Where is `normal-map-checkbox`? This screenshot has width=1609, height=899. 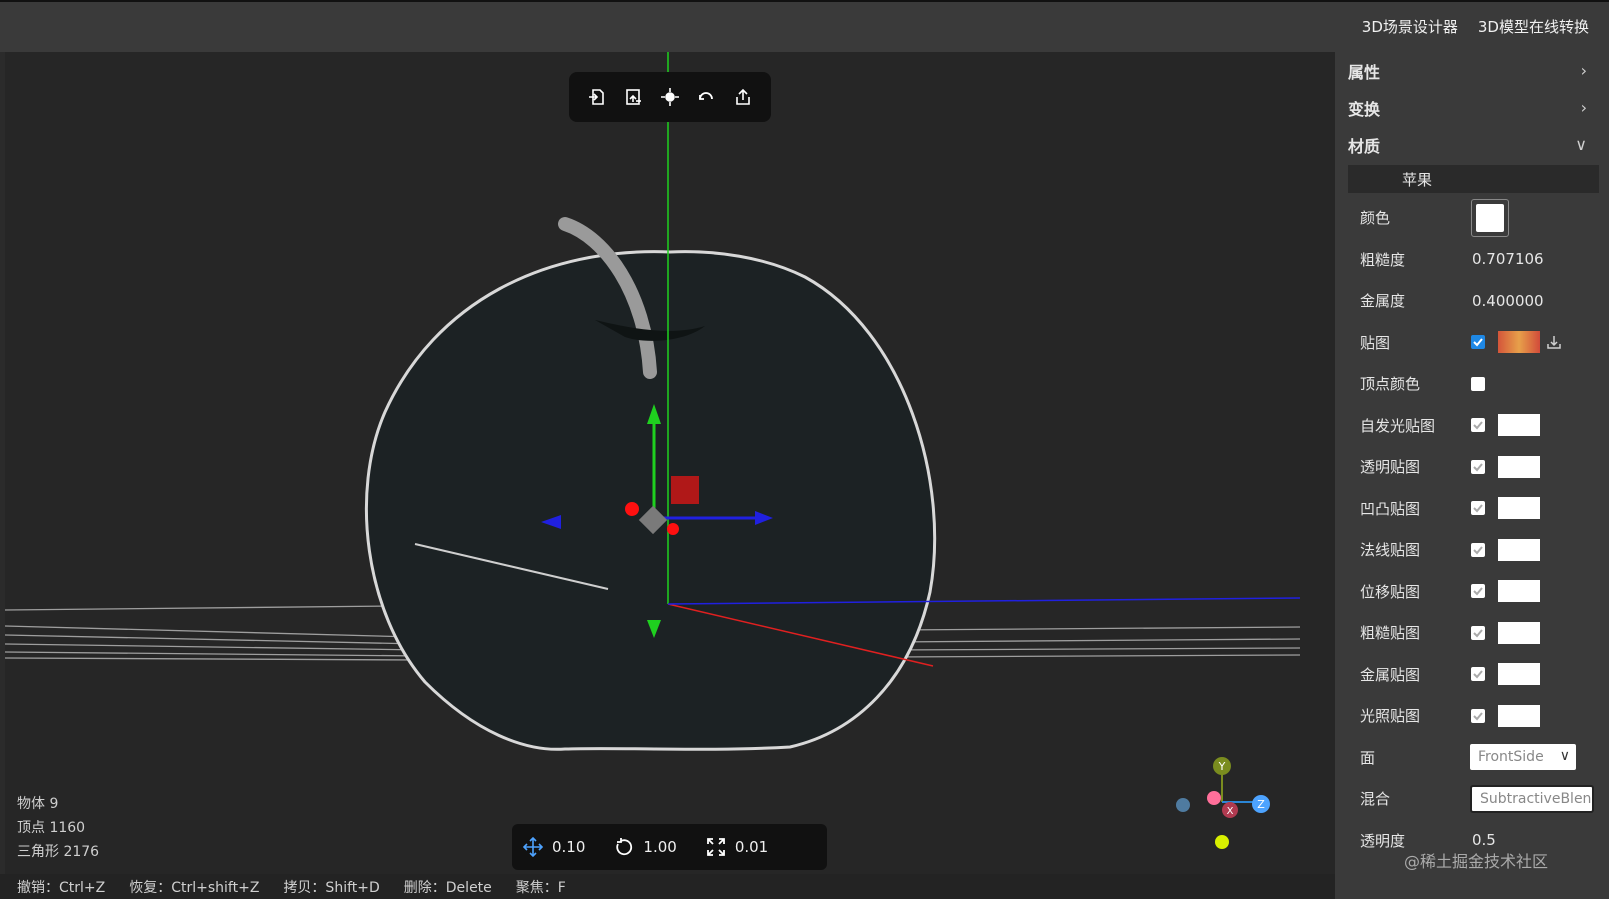
normal-map-checkbox is located at coordinates (1478, 549).